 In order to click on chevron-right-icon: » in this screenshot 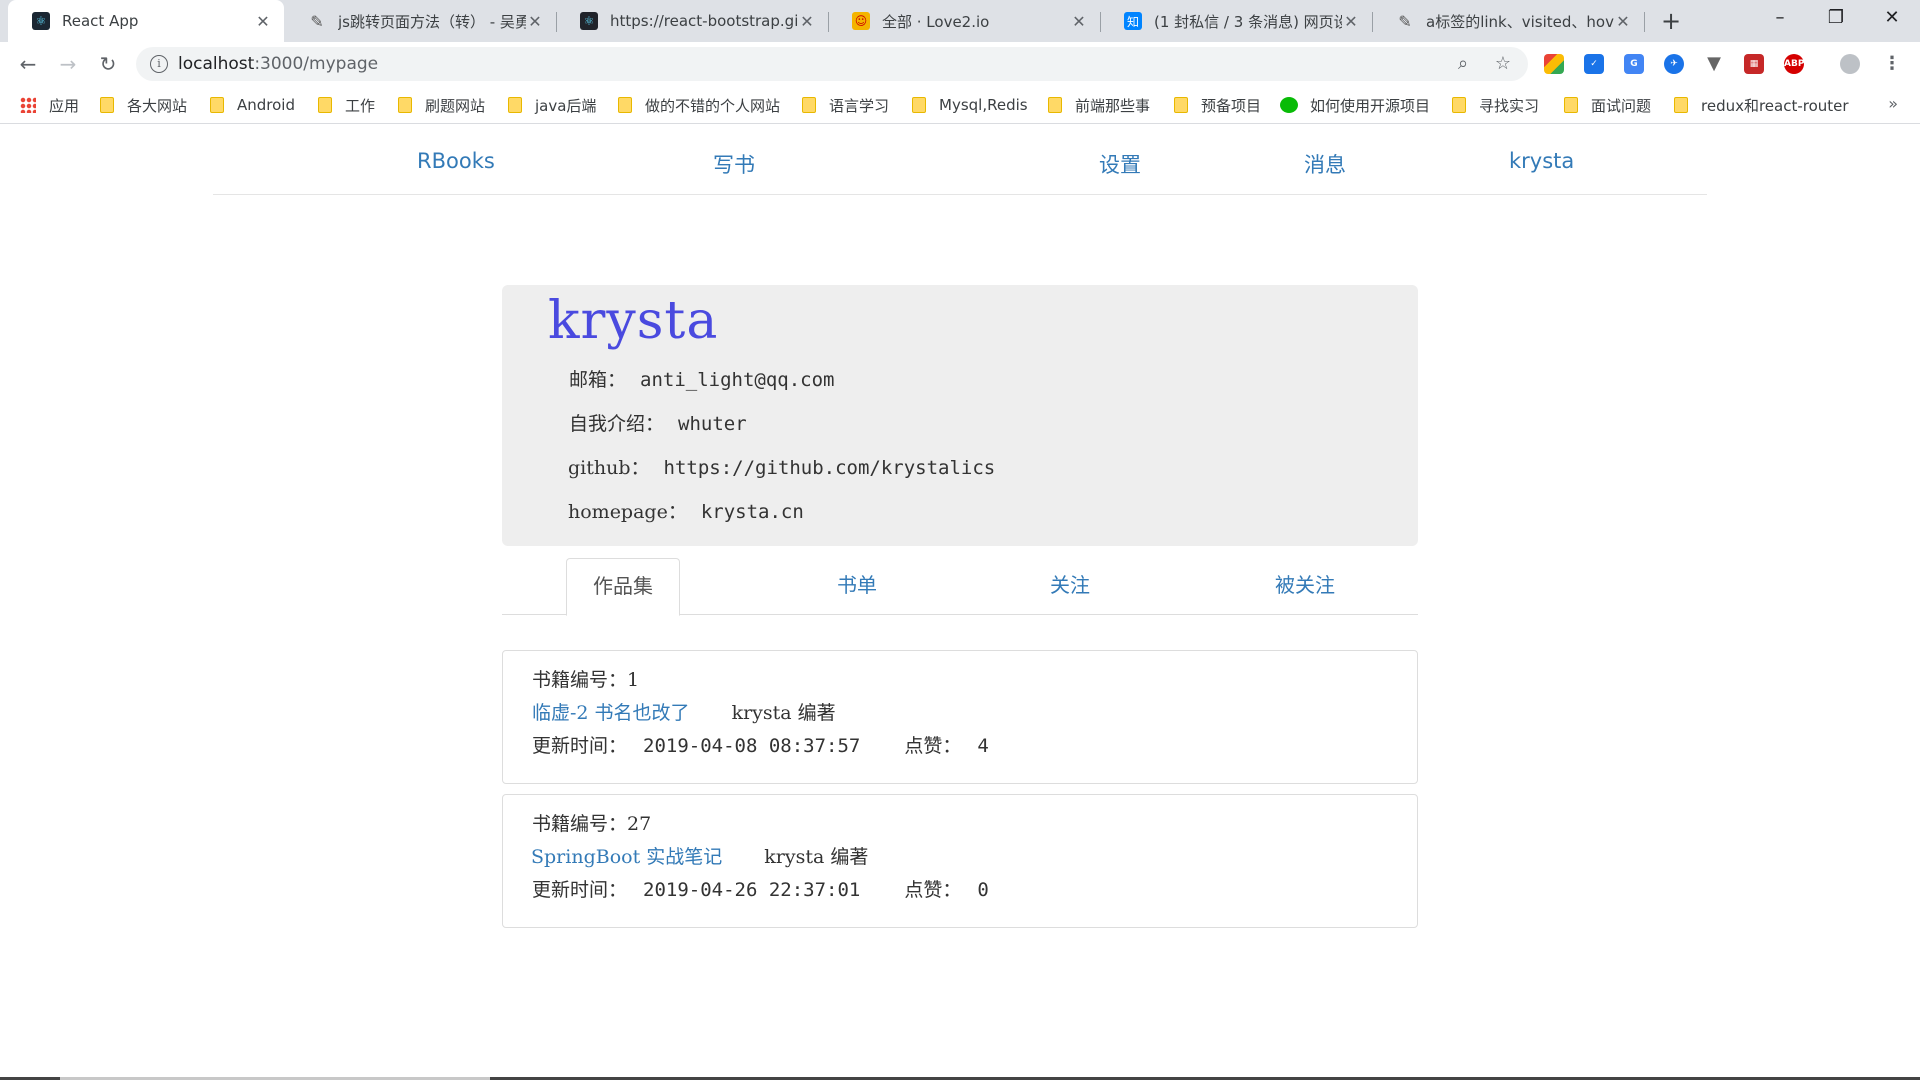, I will do `click(1893, 103)`.